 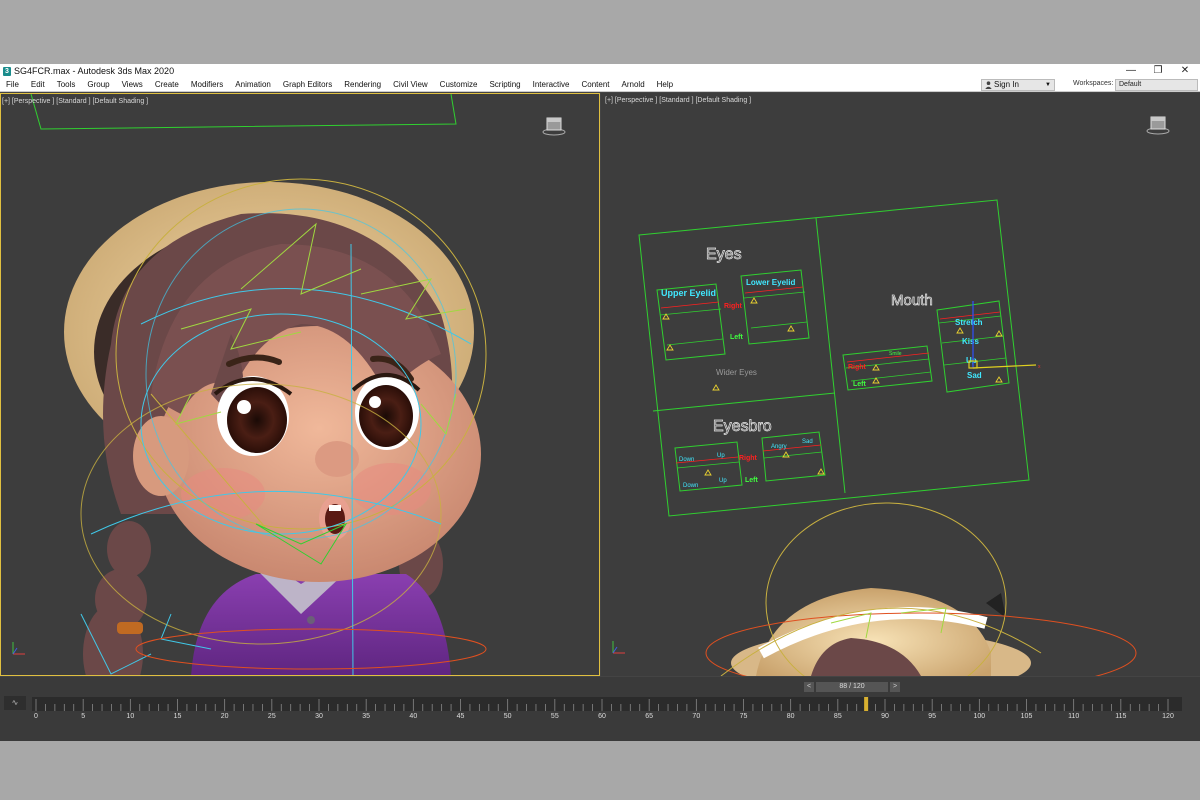 I want to click on user-icon, so click(x=988, y=85).